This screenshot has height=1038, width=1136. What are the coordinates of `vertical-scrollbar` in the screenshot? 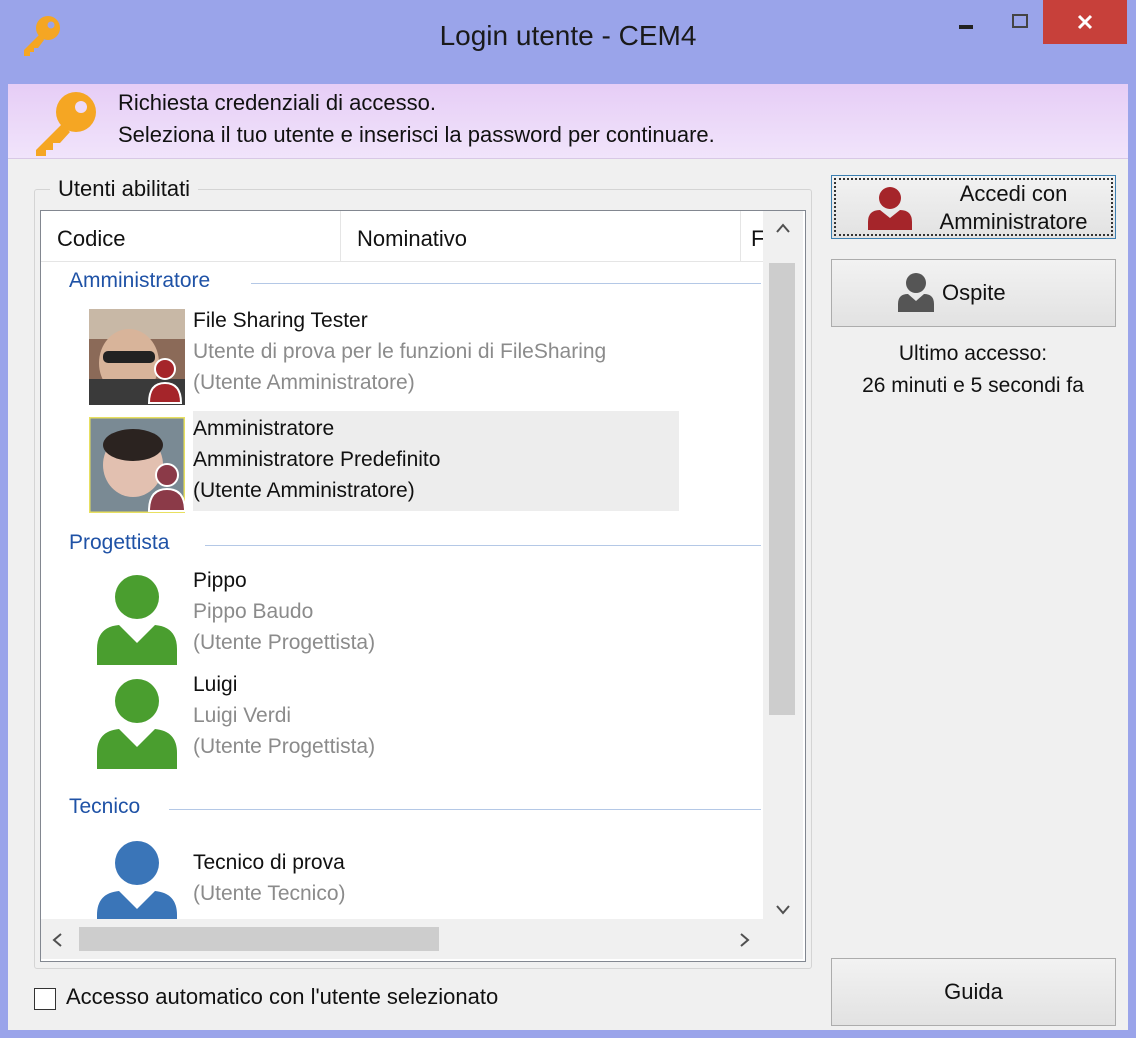 It's located at (783, 565).